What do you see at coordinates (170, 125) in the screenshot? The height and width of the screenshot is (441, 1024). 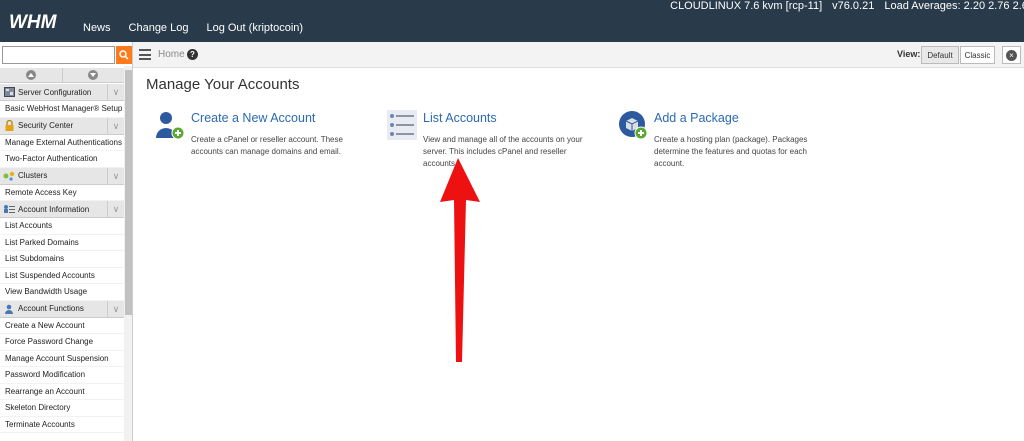 I see `add-user-icon` at bounding box center [170, 125].